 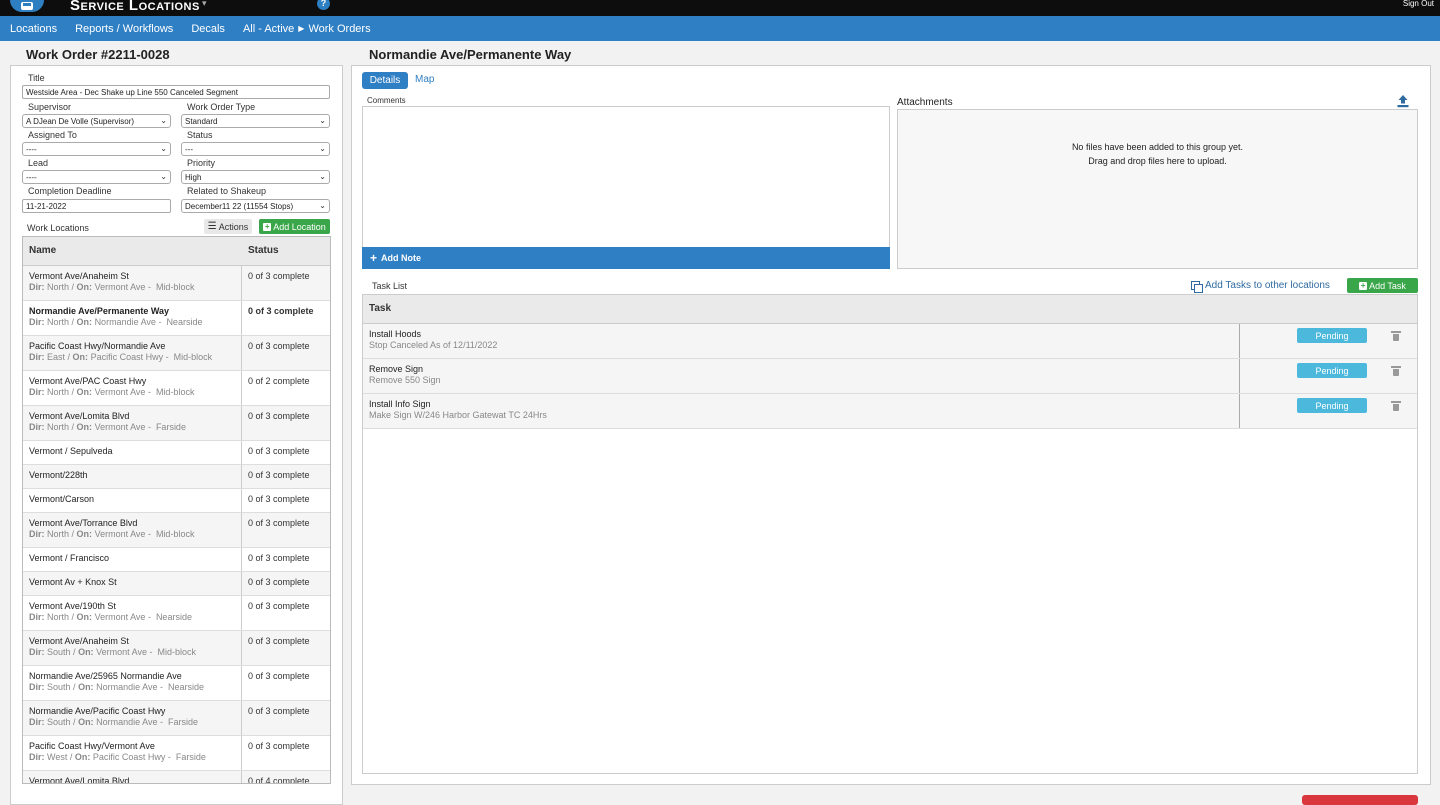 I want to click on work-locations-label: Work Locations, so click(x=58, y=228).